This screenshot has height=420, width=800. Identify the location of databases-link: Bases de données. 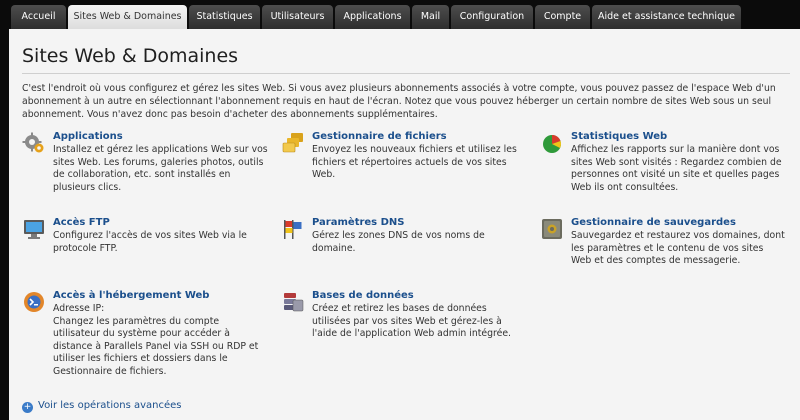
(363, 295).